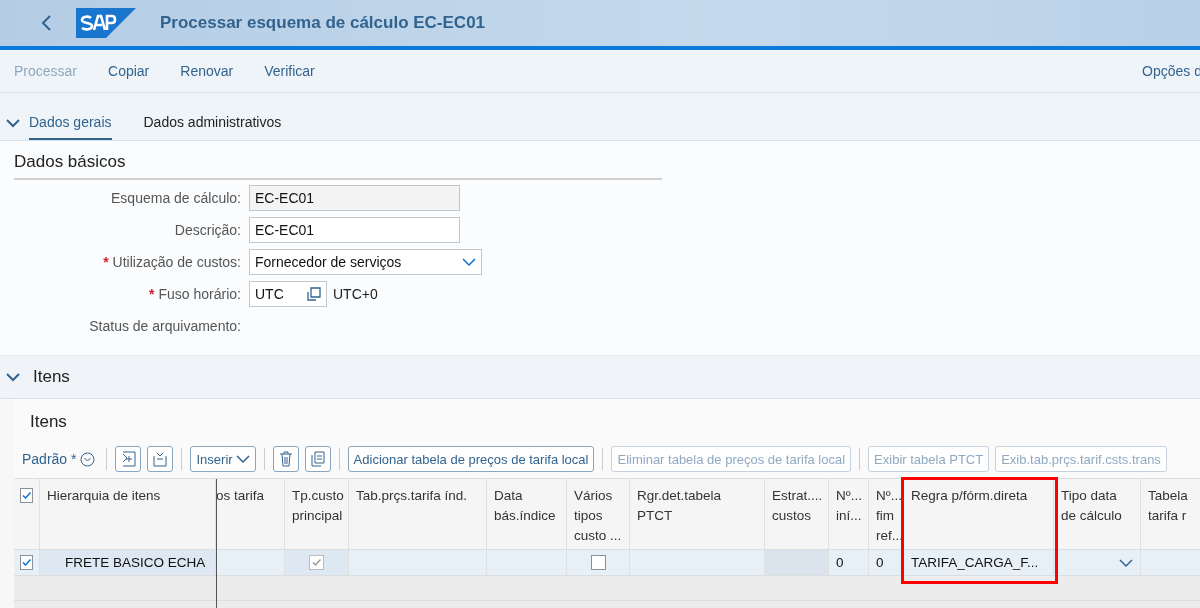 This screenshot has width=1200, height=608. Describe the element at coordinates (106, 23) in the screenshot. I see `logo-icon` at that location.